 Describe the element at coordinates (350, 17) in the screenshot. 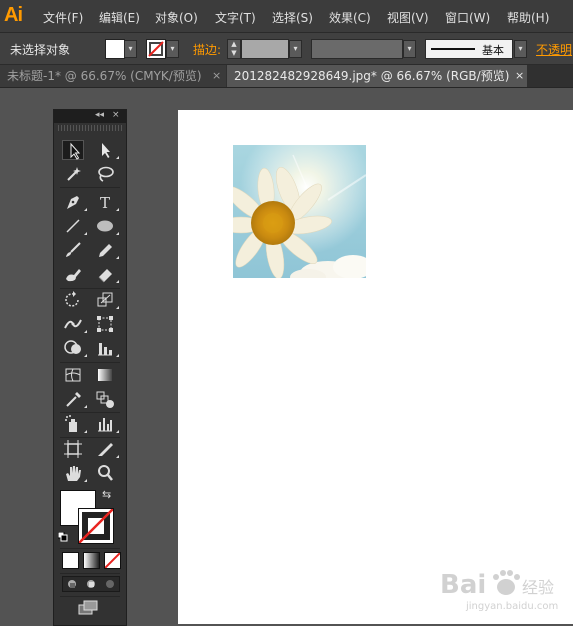

I see `menu-effect: 效果(C)` at that location.